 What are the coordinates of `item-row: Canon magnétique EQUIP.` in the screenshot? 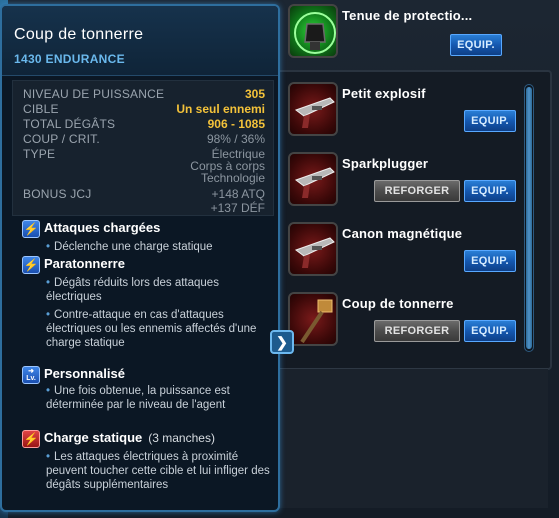 It's located at (404, 253).